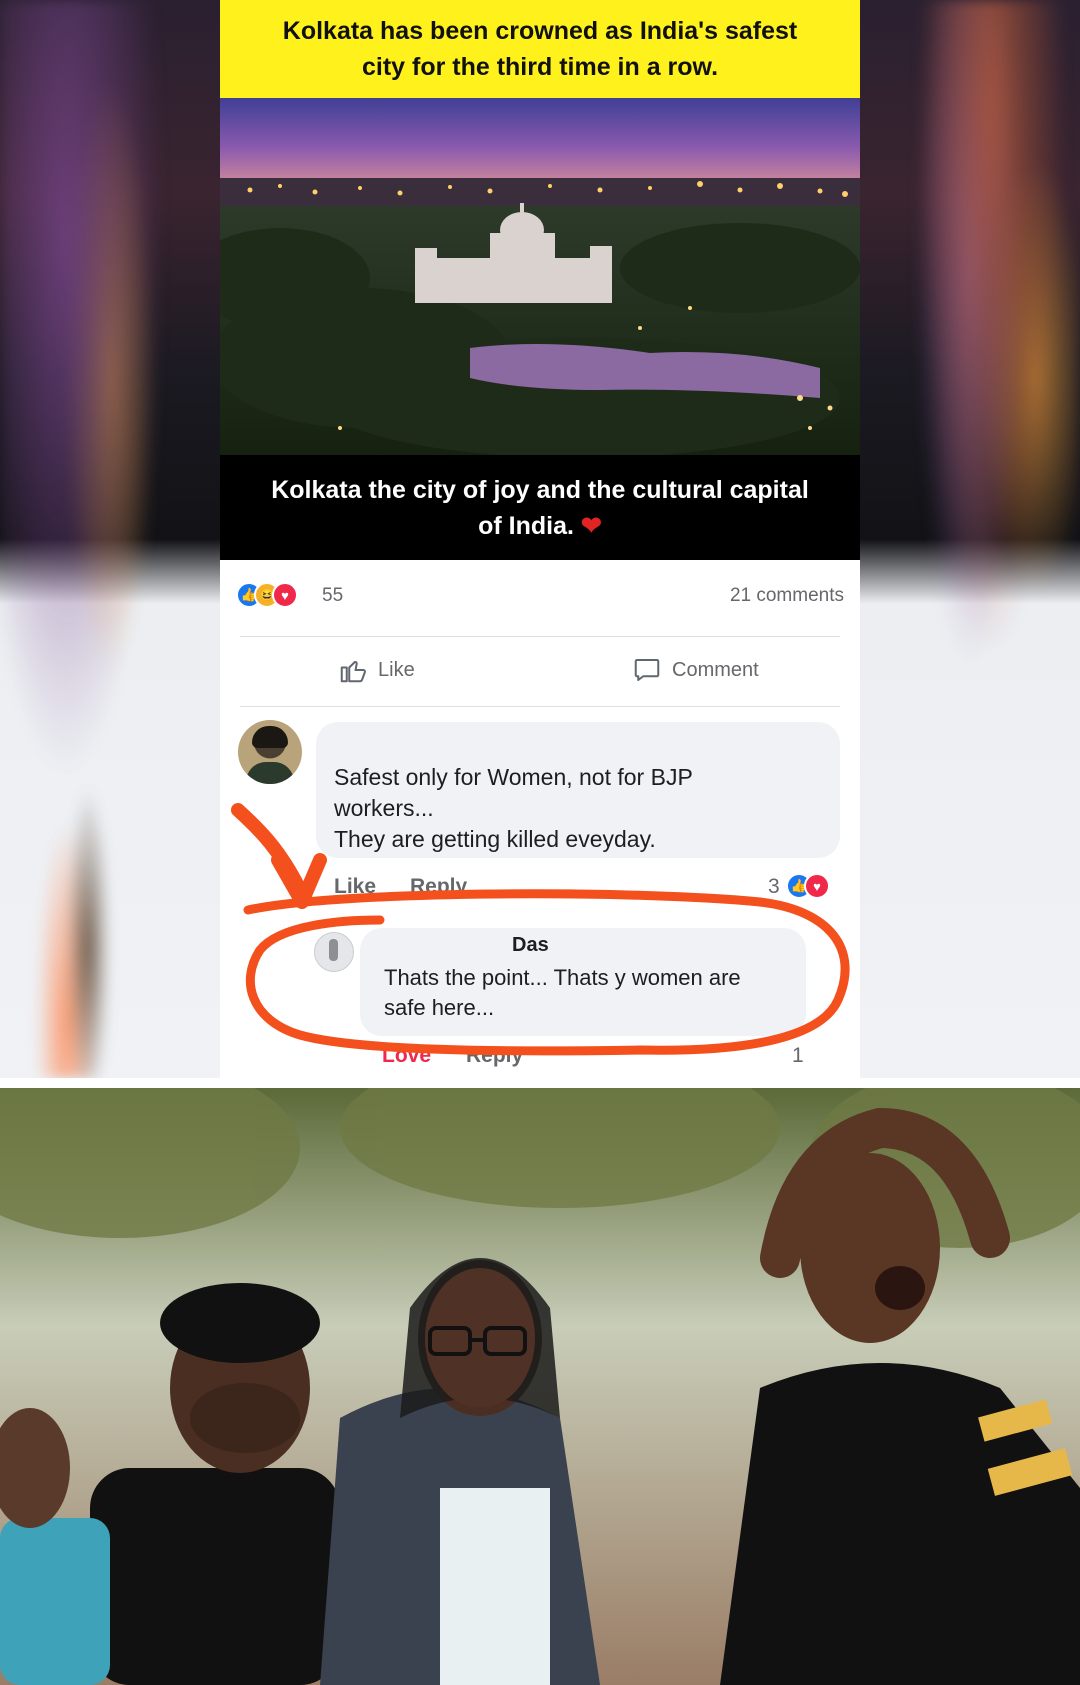  Describe the element at coordinates (285, 595) in the screenshot. I see `love-reaction-icon: ♥` at that location.